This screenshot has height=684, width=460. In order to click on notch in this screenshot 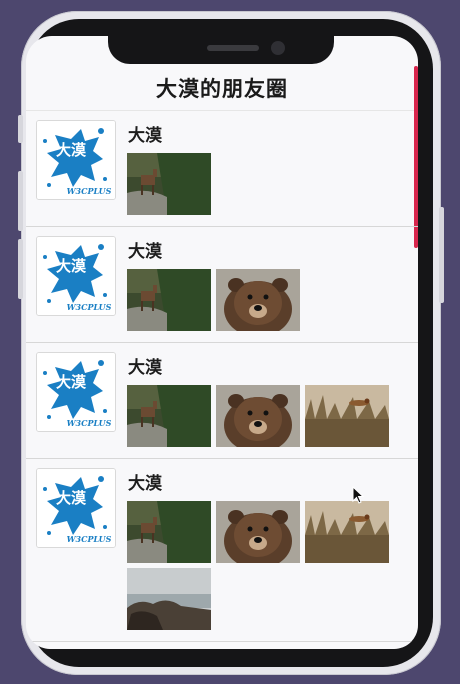, I will do `click(221, 47)`.